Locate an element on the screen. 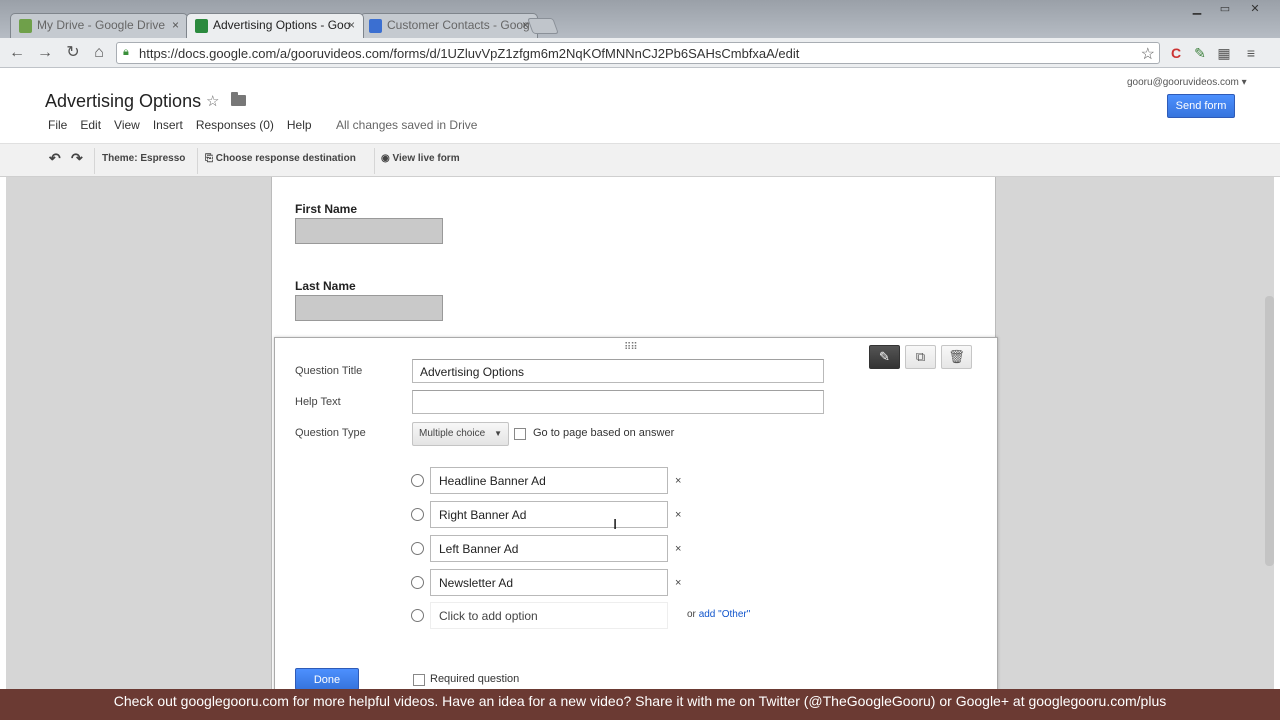 Image resolution: width=1280 pixels, height=720 pixels. add-other-container: or add "Other" is located at coordinates (718, 614).